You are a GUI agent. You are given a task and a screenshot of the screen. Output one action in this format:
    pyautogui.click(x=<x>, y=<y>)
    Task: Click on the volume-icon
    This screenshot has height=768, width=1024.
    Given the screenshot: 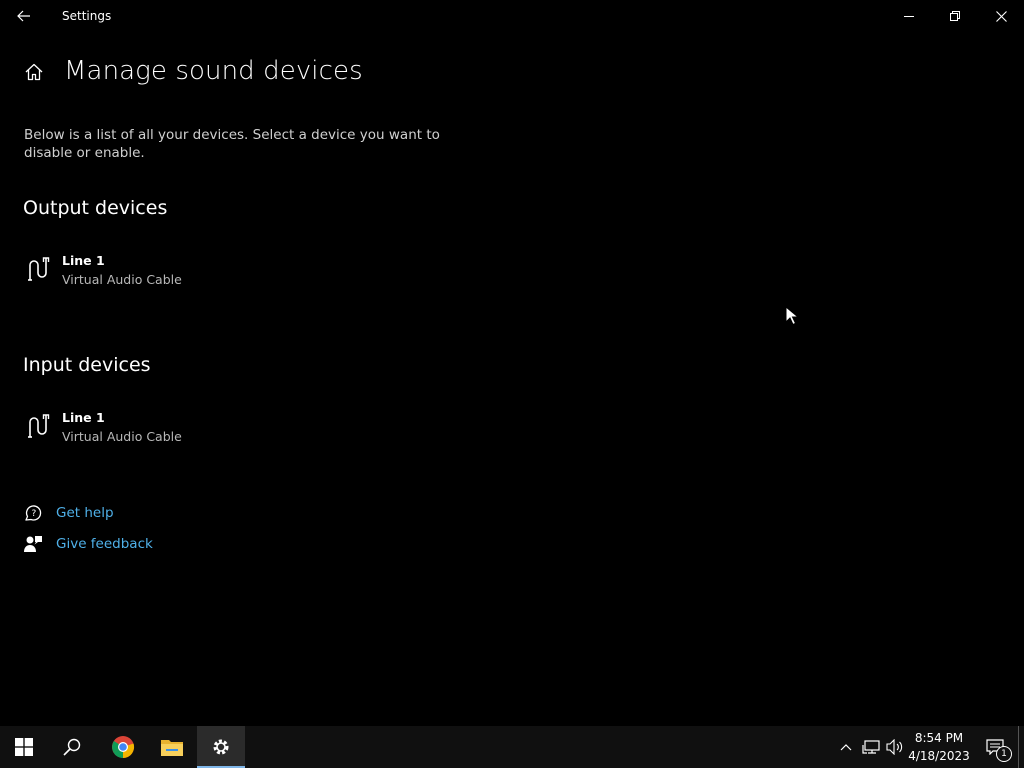 What is the action you would take?
    pyautogui.click(x=894, y=747)
    